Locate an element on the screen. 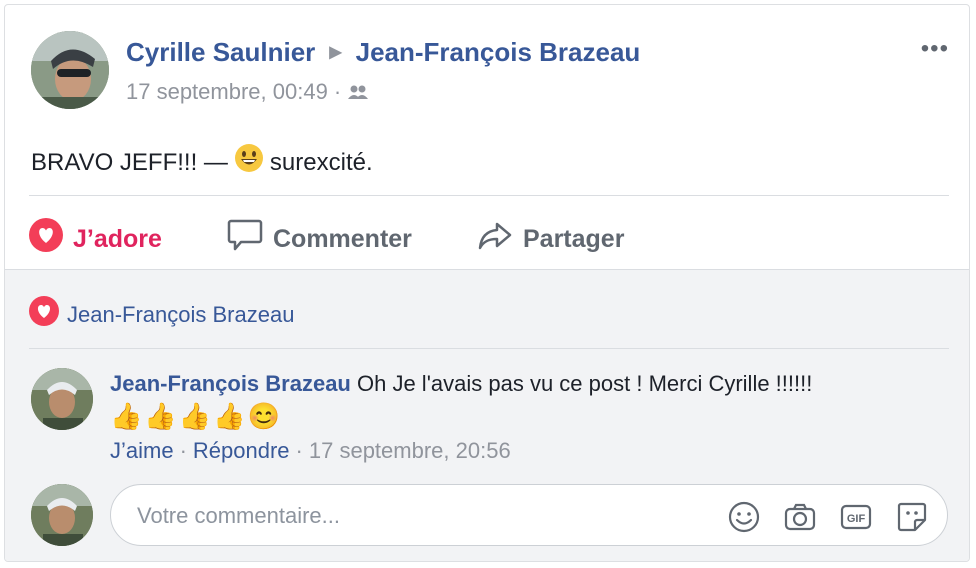 The width and height of the screenshot is (976, 568). share-button: Partager is located at coordinates (550, 240).